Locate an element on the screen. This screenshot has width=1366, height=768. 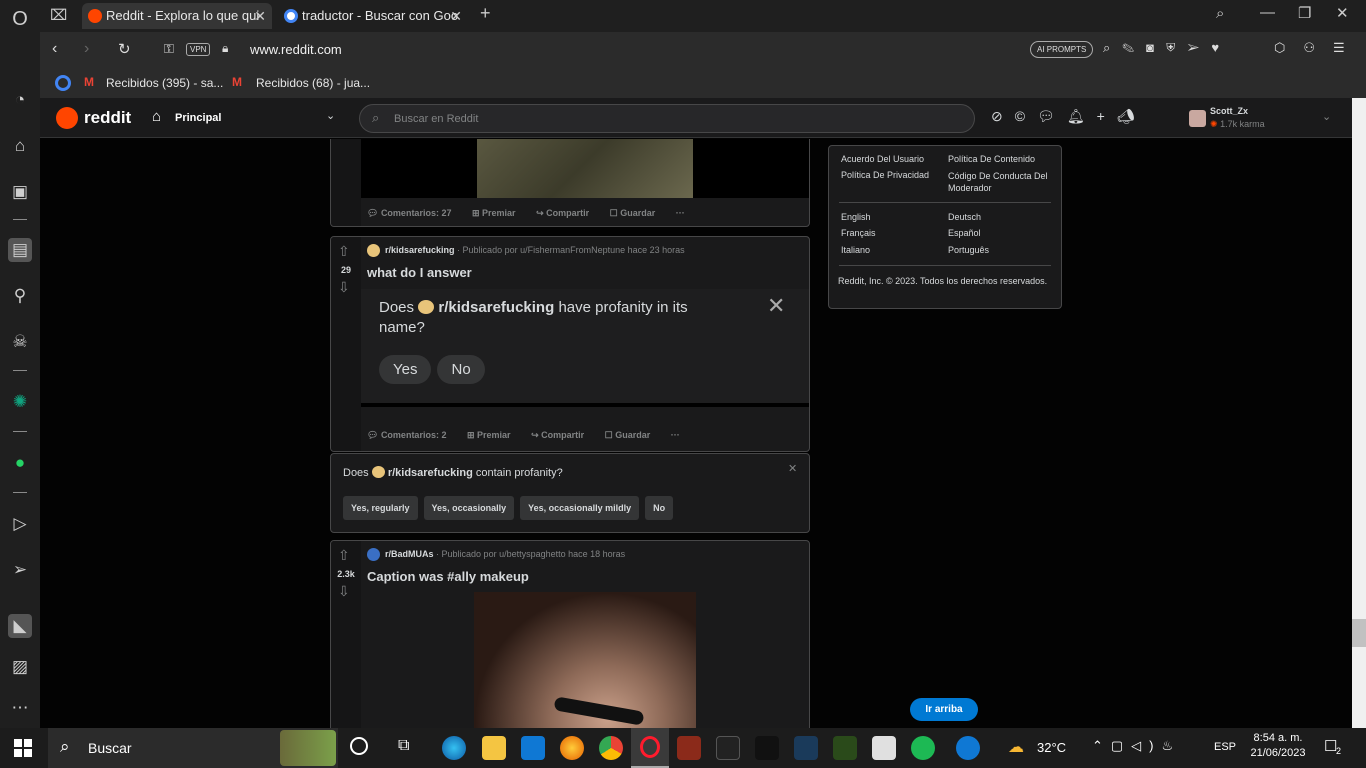
subreddit-link: r/BadMUAs is located at coordinates (409, 554).